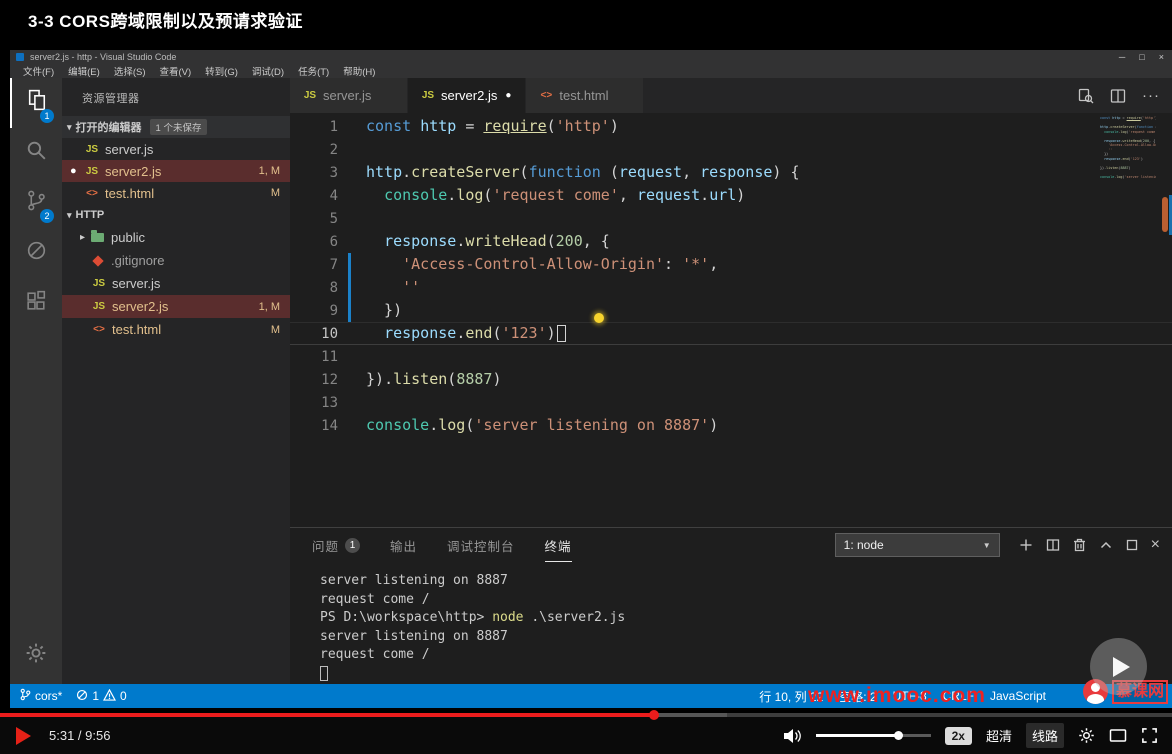  Describe the element at coordinates (1149, 735) in the screenshot. I see `fullscreen-icon` at that location.